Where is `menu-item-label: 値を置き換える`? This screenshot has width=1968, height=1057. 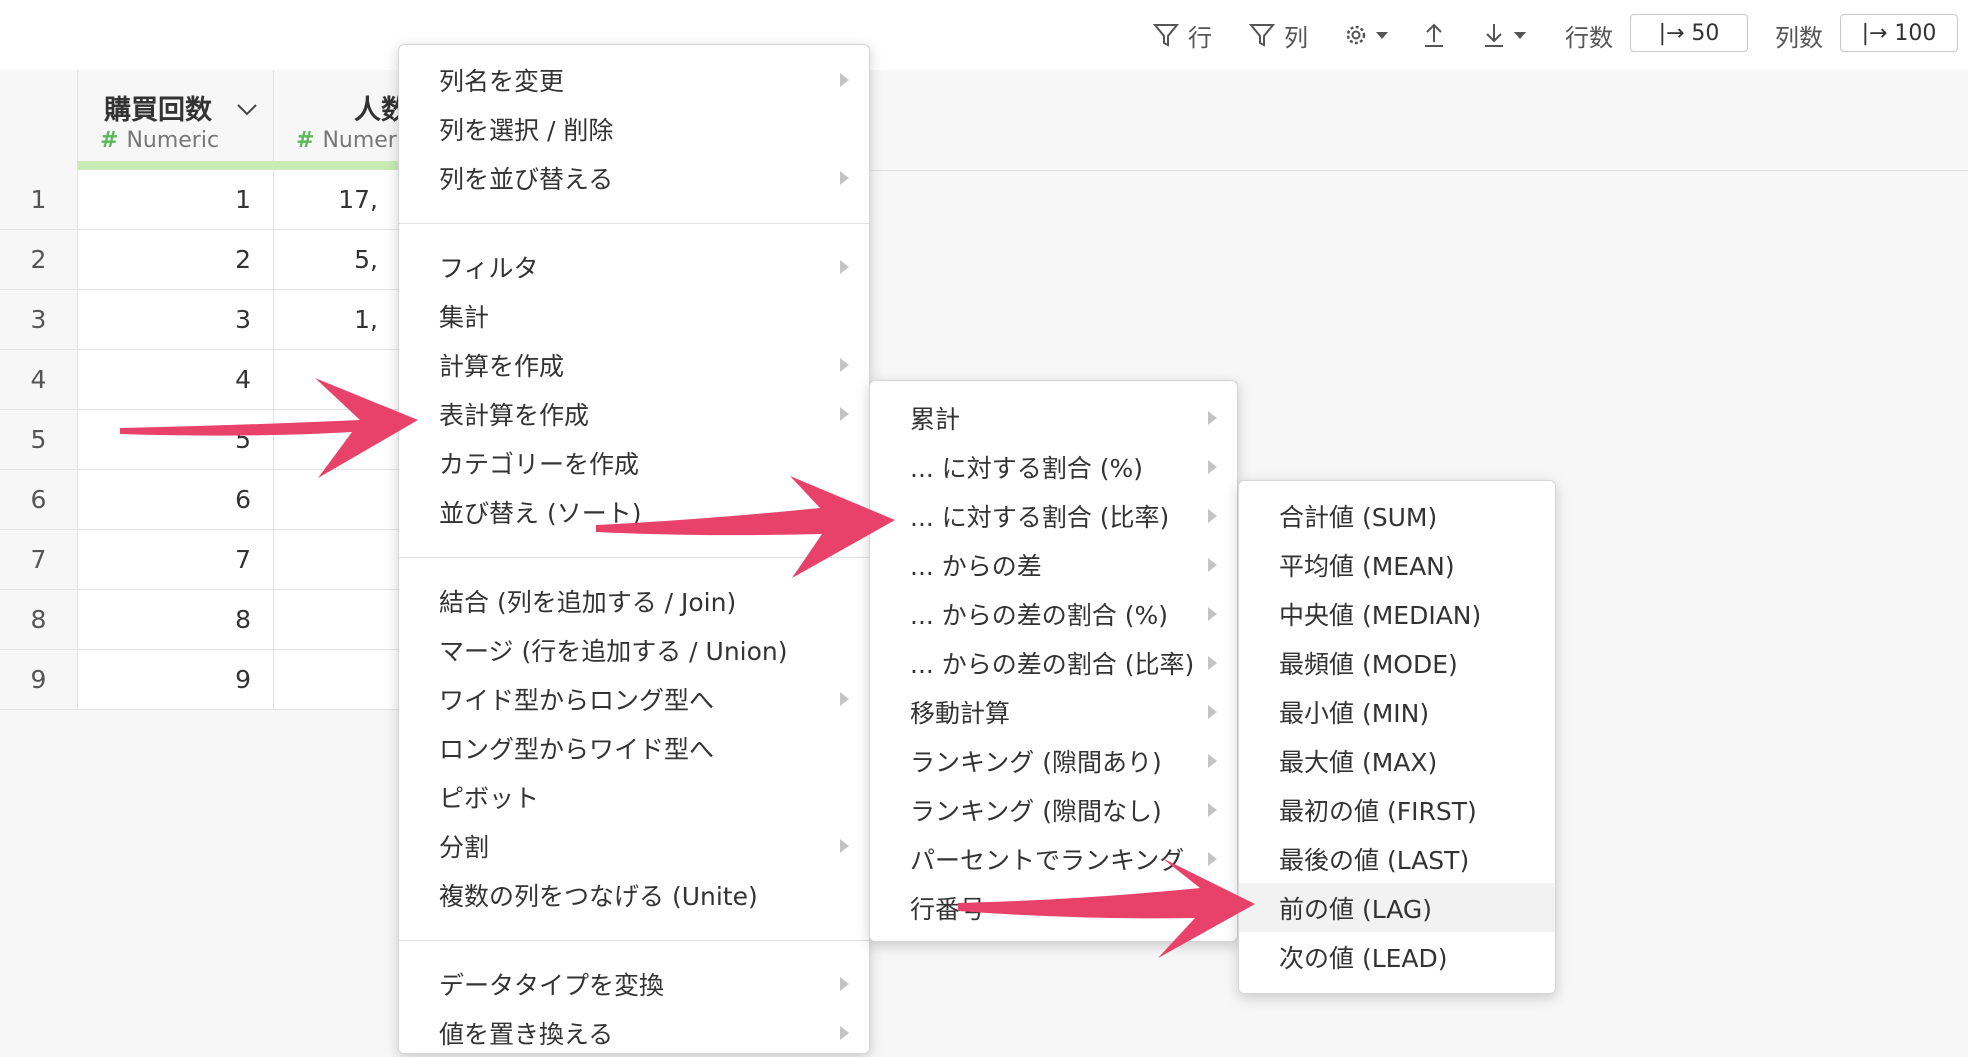 menu-item-label: 値を置き換える is located at coordinates (526, 1034).